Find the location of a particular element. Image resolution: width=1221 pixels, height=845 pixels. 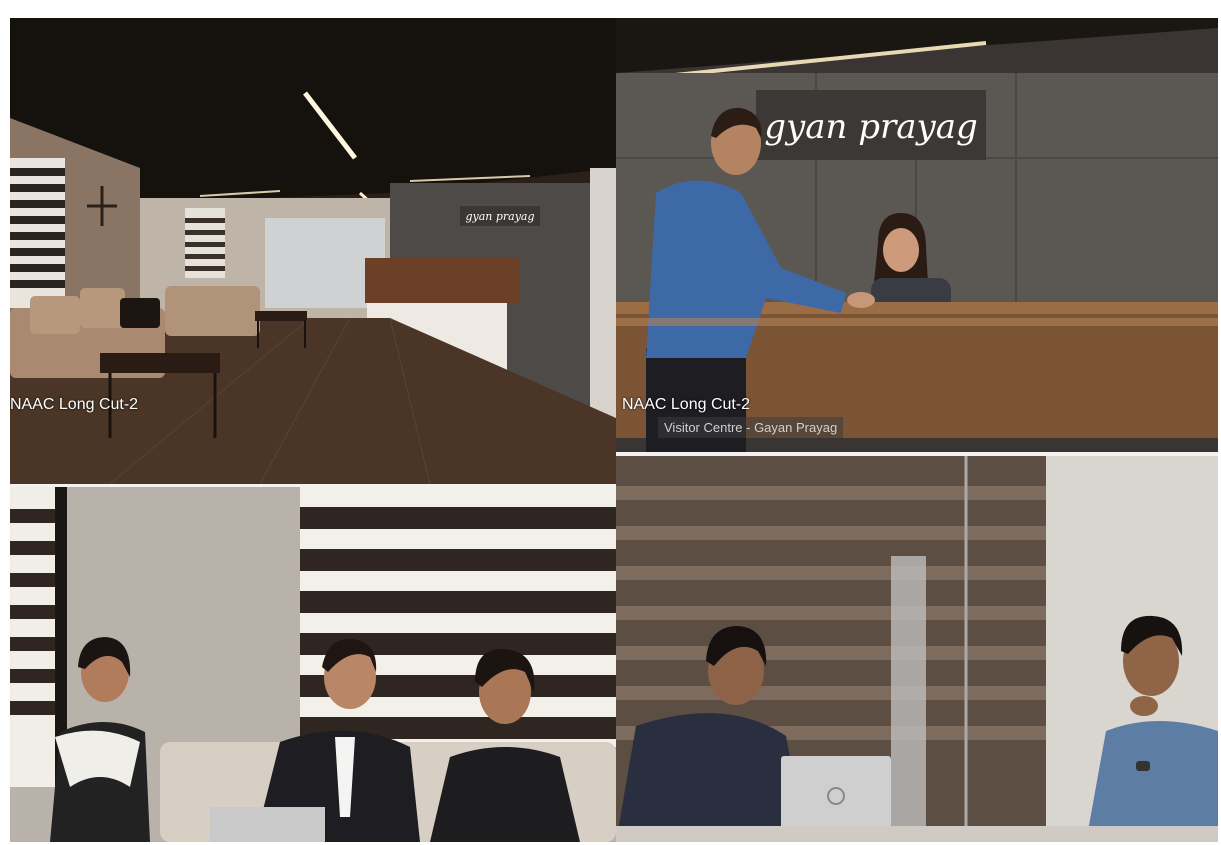

window-blinds is located at coordinates (37, 233).